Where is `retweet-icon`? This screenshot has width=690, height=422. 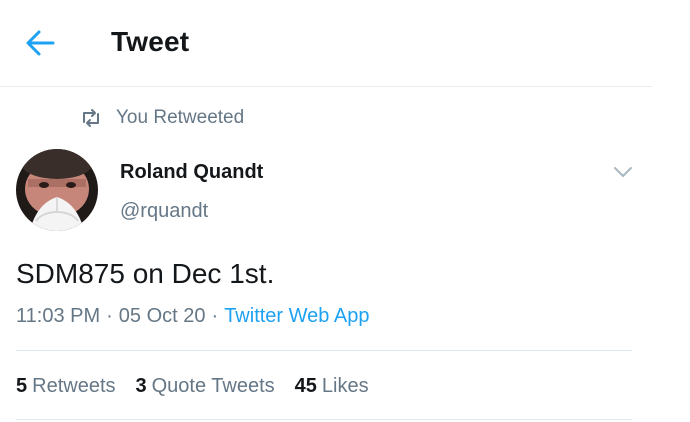
retweet-icon is located at coordinates (91, 118).